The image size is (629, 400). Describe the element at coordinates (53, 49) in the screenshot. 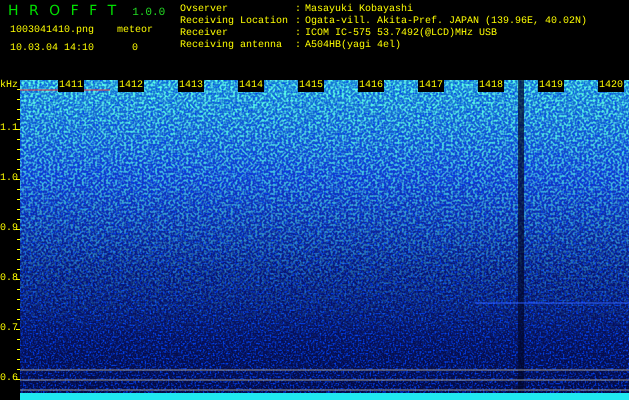

I see `timestamp: 10.03.04 14:10` at that location.